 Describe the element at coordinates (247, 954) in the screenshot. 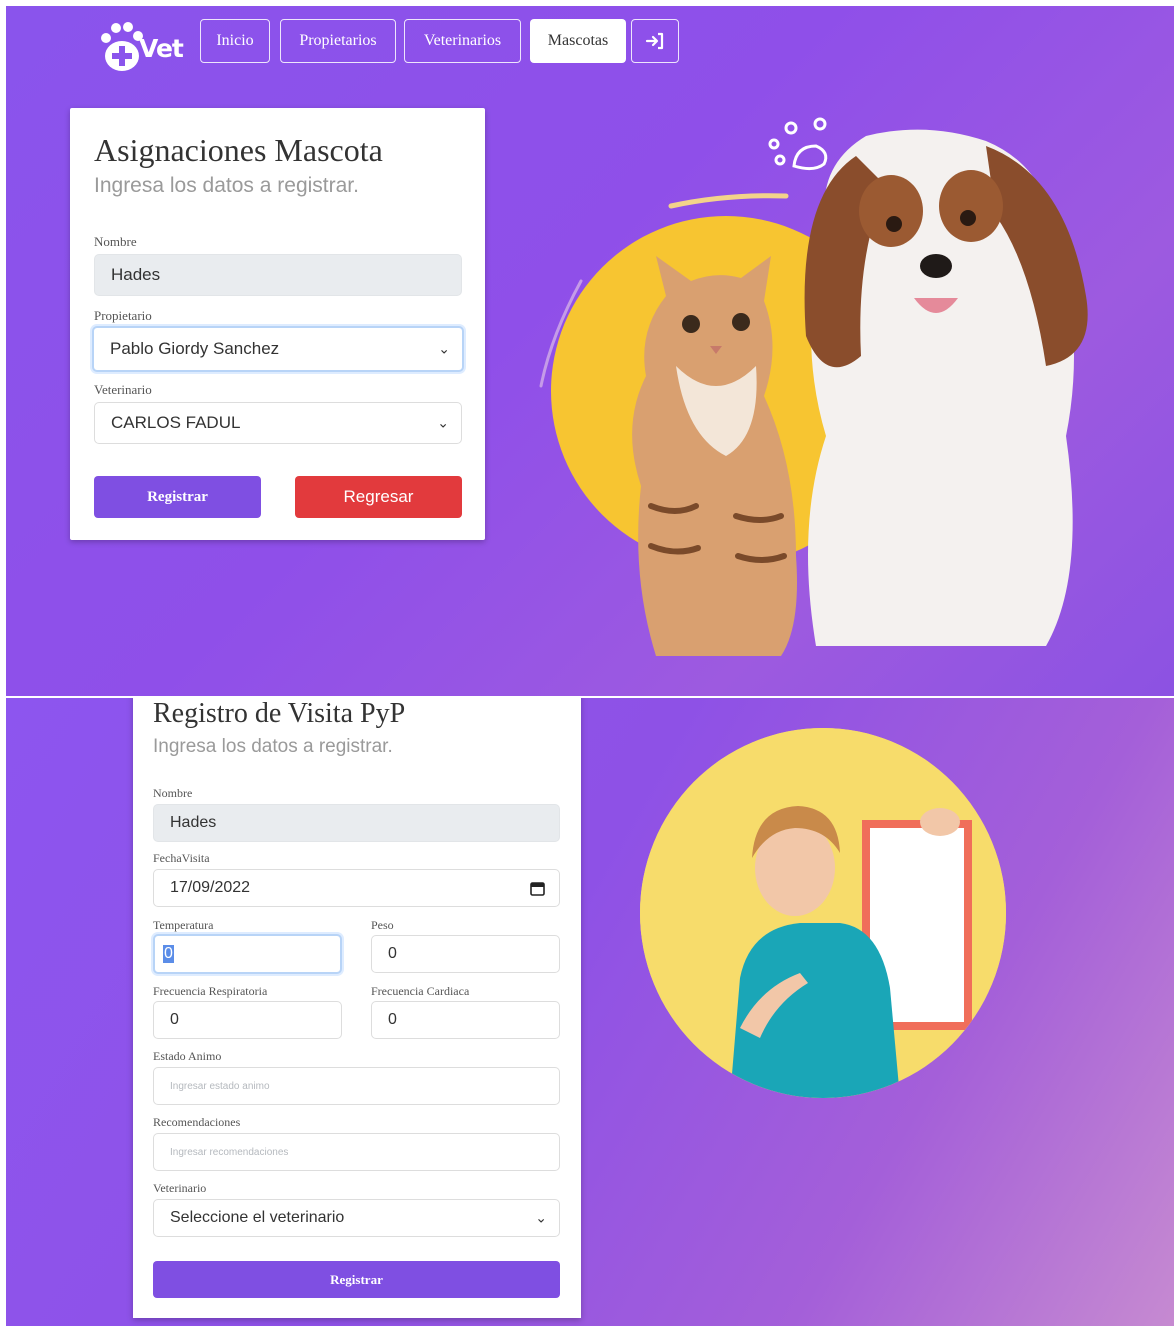

I see `temperatura-input: 0` at that location.